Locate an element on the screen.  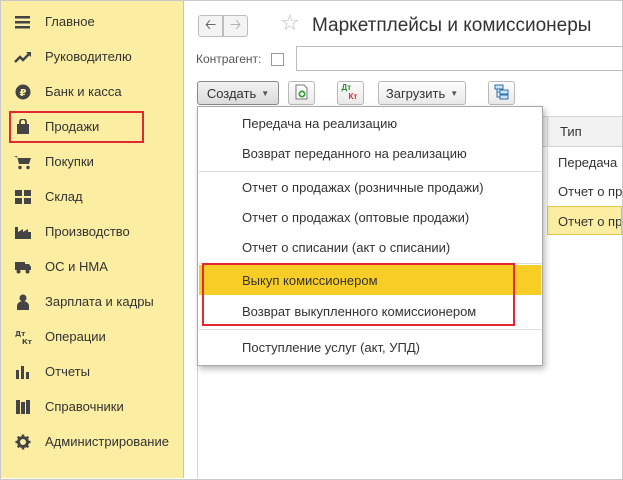
sidebar-item-operations: Дт Кт Операции is located at coordinates (92, 337).